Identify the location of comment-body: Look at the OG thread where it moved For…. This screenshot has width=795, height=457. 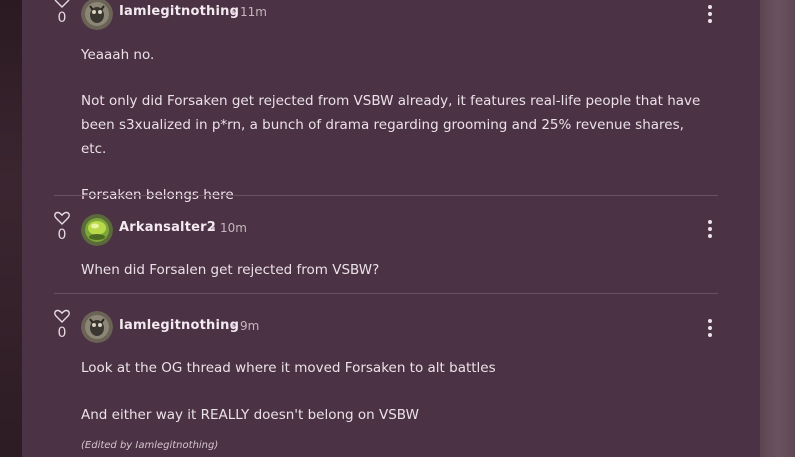
(396, 391).